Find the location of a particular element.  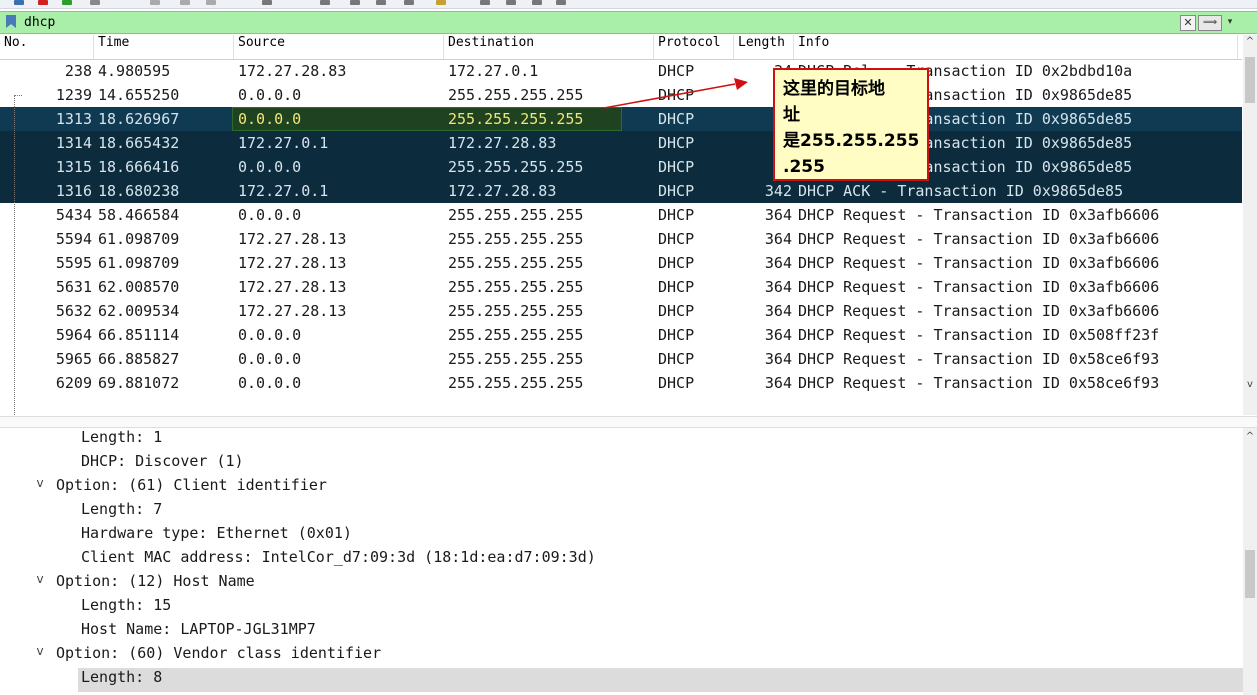

cell-time: 62.008570 is located at coordinates (139, 287).